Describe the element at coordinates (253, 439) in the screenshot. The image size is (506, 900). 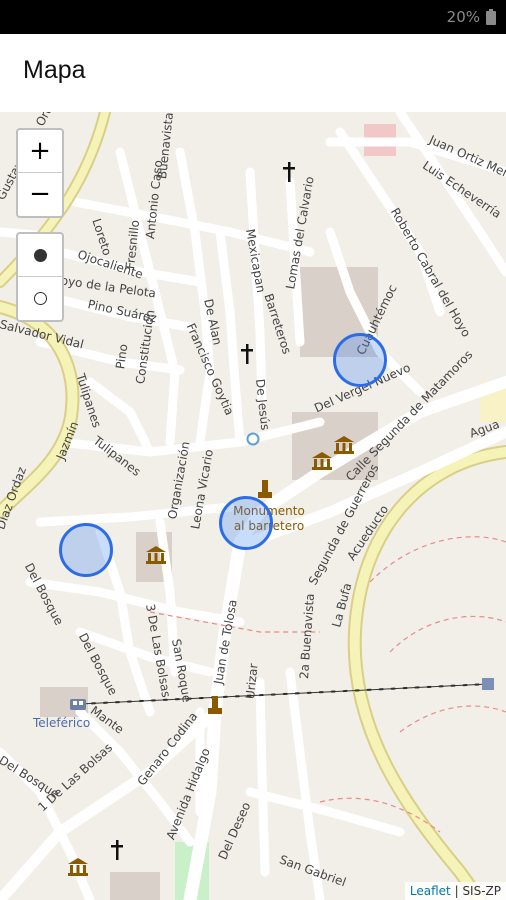
I see `fountain-icon` at that location.